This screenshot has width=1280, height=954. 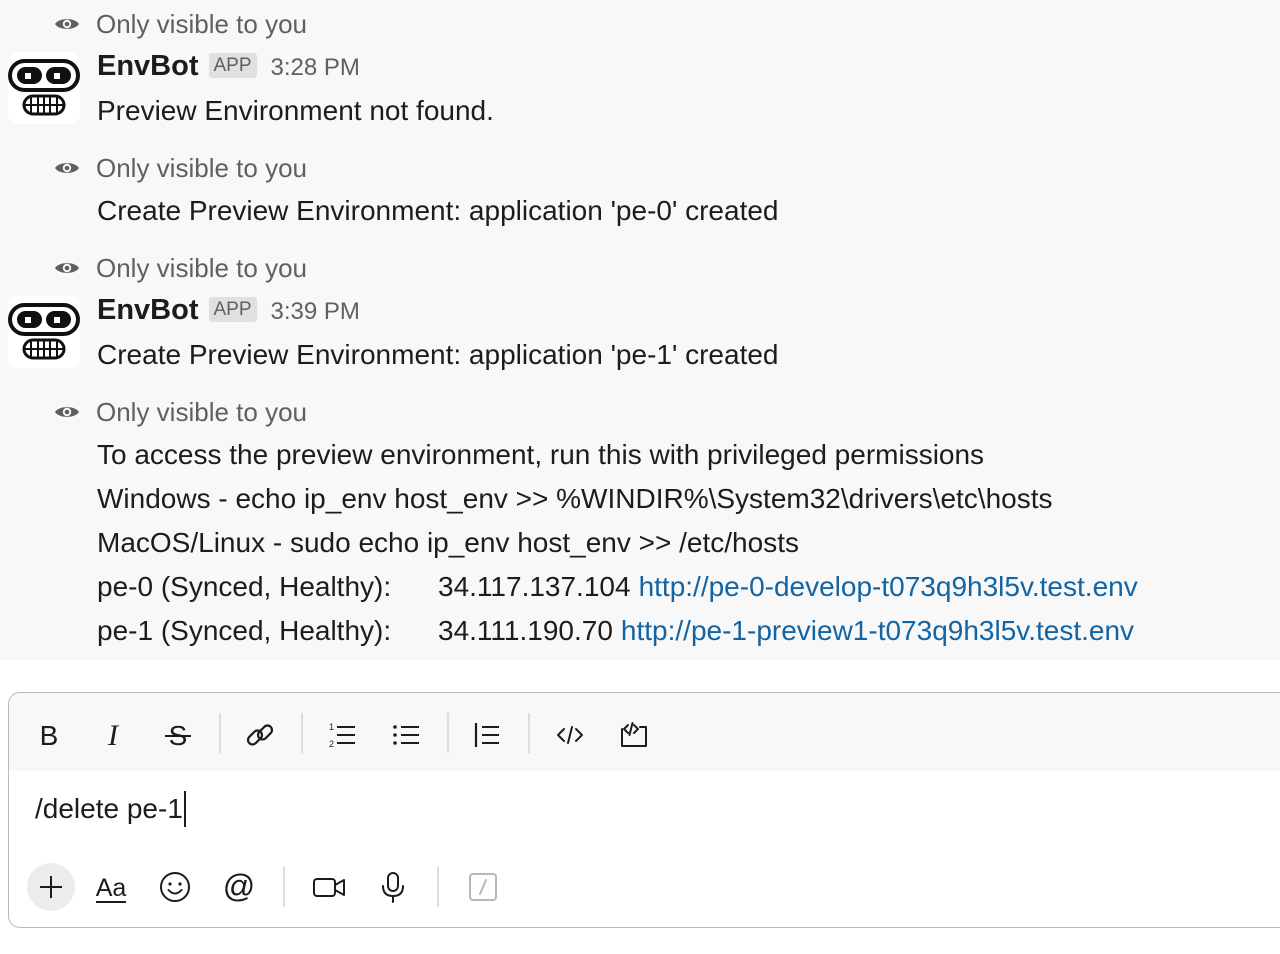 I want to click on environment-ip: 34.117.137.104, so click(x=534, y=586).